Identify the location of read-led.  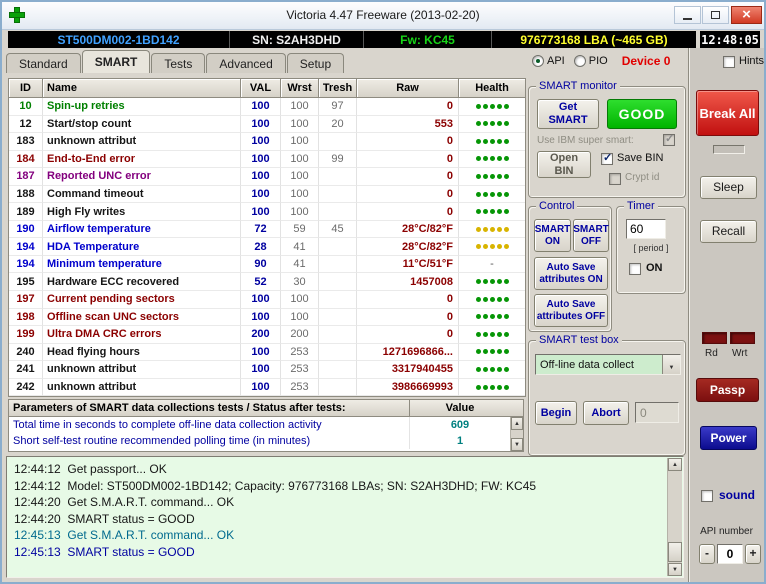
(714, 338).